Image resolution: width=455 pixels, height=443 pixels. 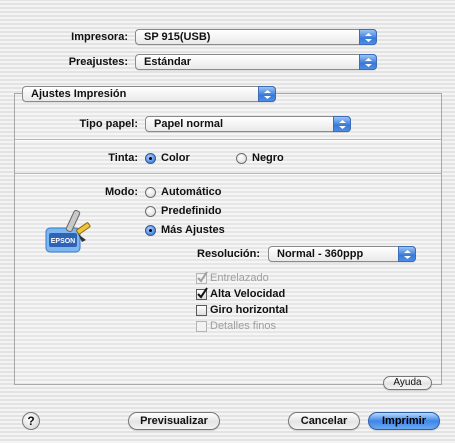 I want to click on ink-color-radio, so click(x=150, y=158).